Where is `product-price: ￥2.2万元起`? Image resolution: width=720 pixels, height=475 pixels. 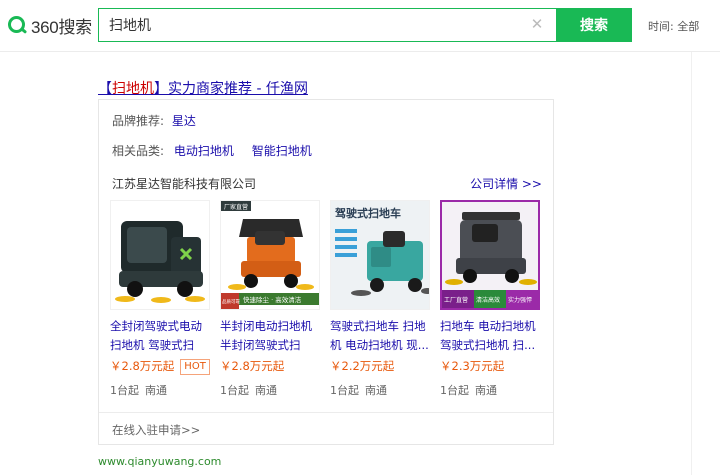
product-price: ￥2.2万元起 is located at coordinates (381, 367).